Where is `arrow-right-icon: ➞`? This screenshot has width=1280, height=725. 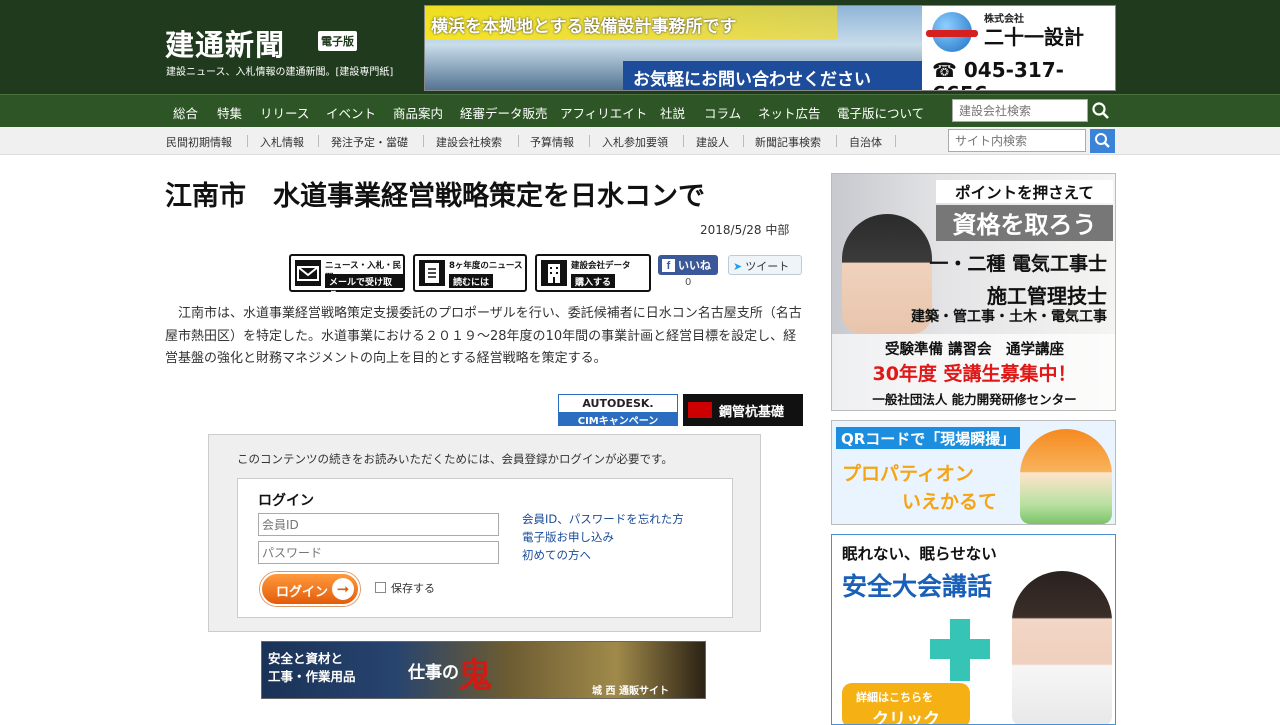 arrow-right-icon: ➞ is located at coordinates (343, 589).